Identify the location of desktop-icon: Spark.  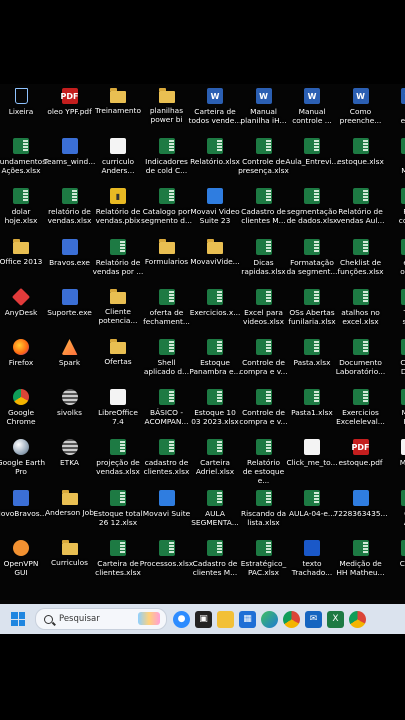
(70, 353).